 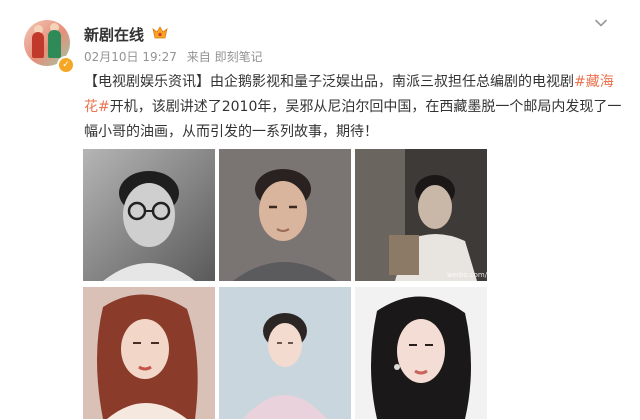 I want to click on chevron-down-icon, so click(x=601, y=23).